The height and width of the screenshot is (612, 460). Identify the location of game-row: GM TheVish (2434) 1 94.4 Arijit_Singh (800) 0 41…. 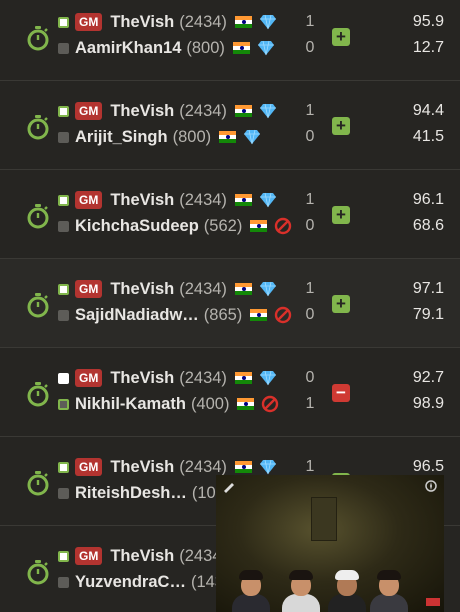
(230, 125).